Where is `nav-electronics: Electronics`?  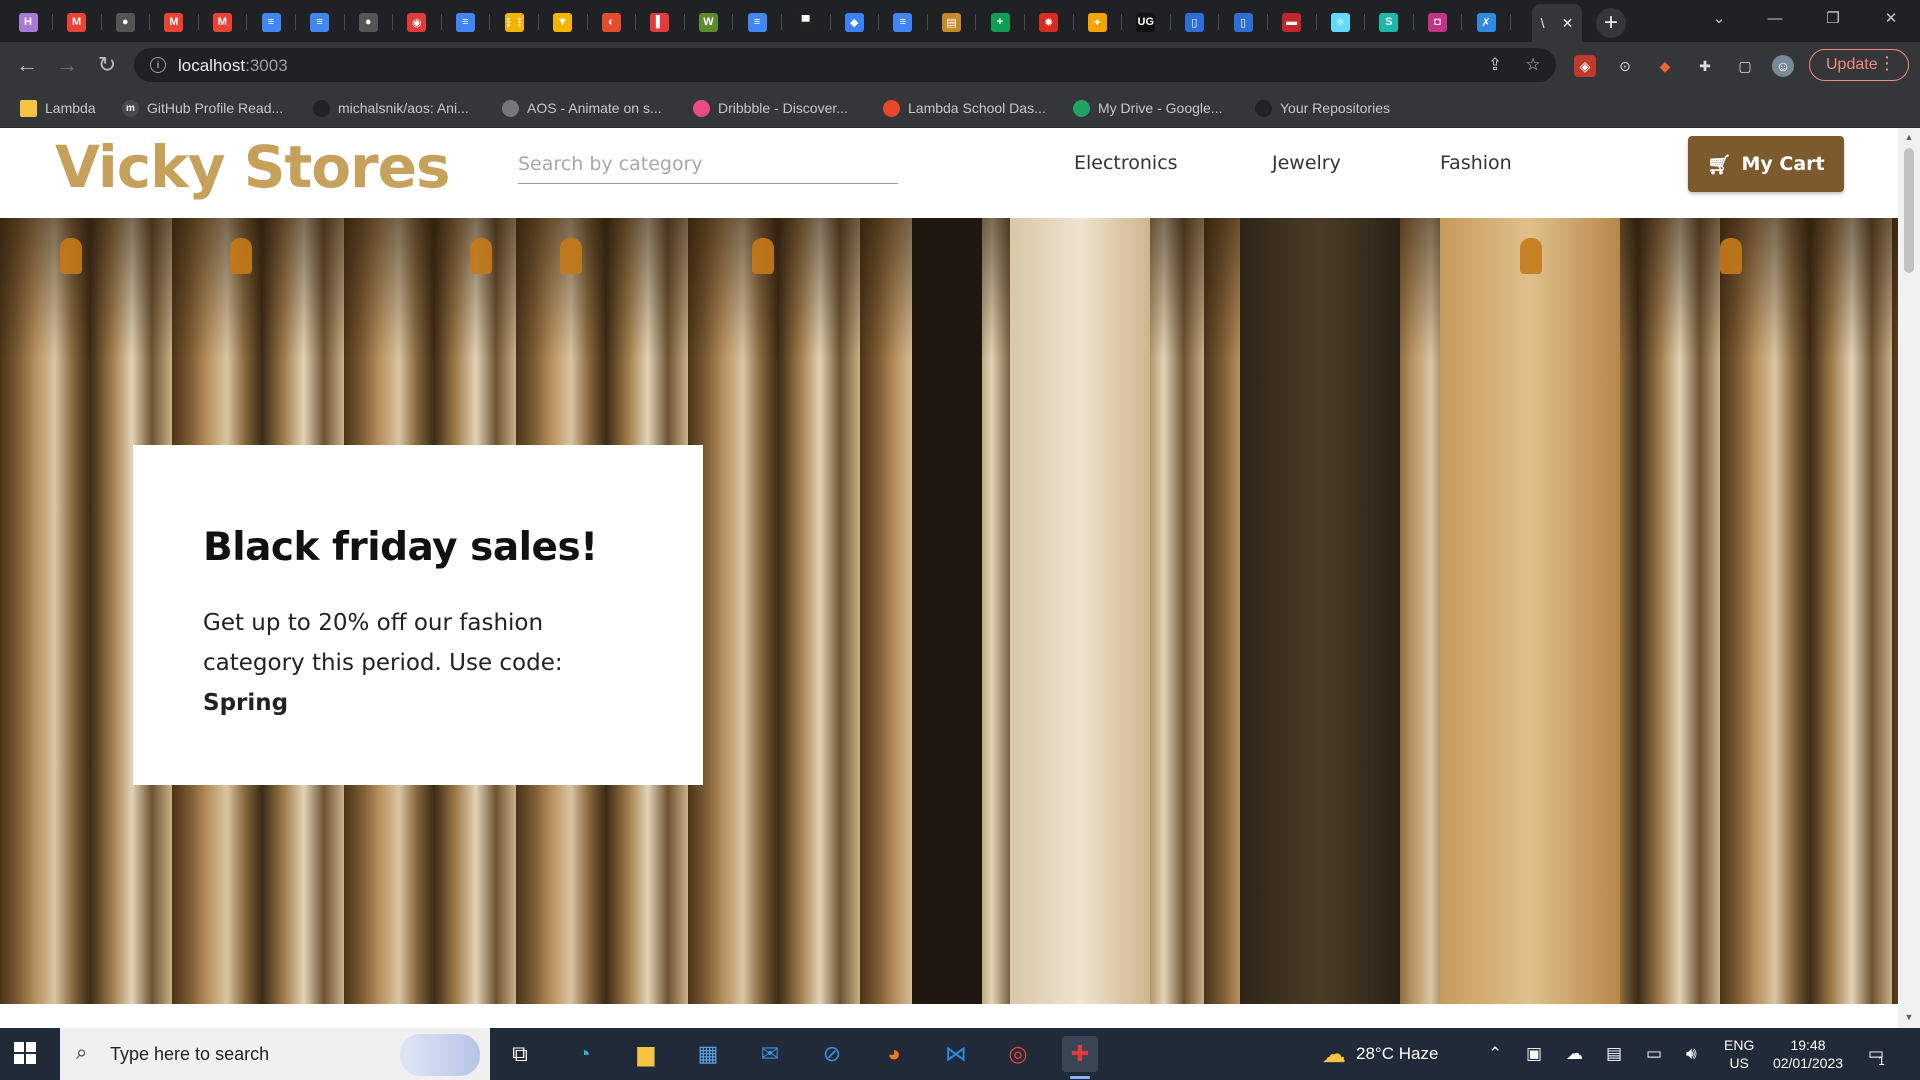
nav-electronics: Electronics is located at coordinates (1126, 163).